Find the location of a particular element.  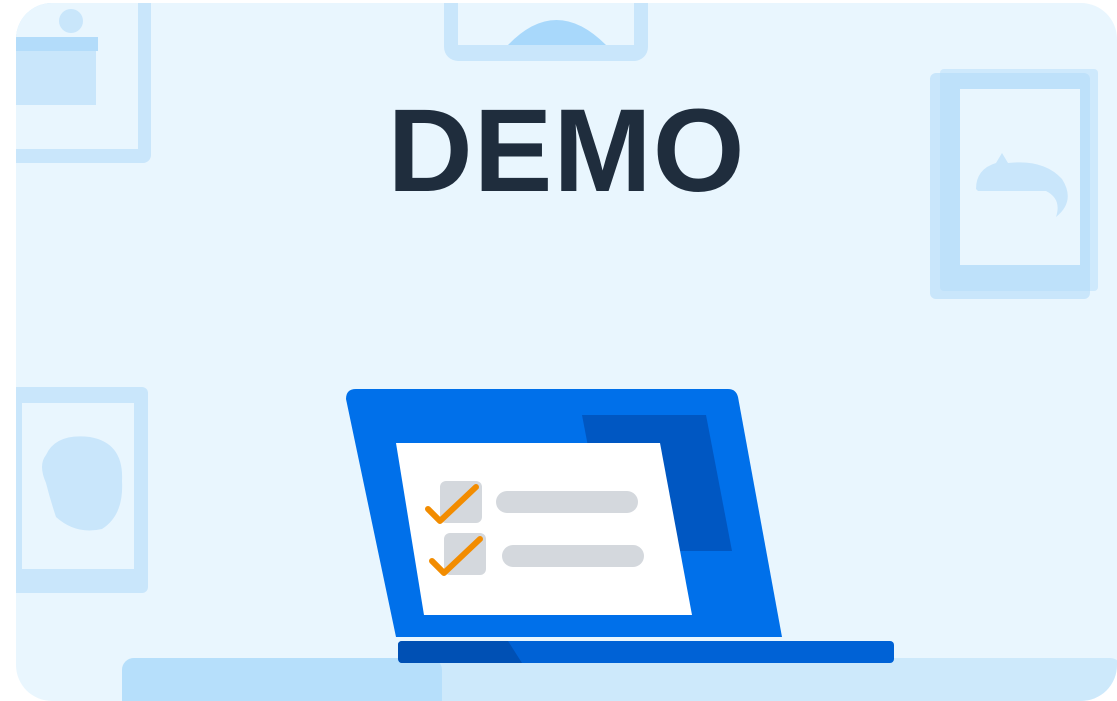

wall-frame-top-center is located at coordinates (546, 32).